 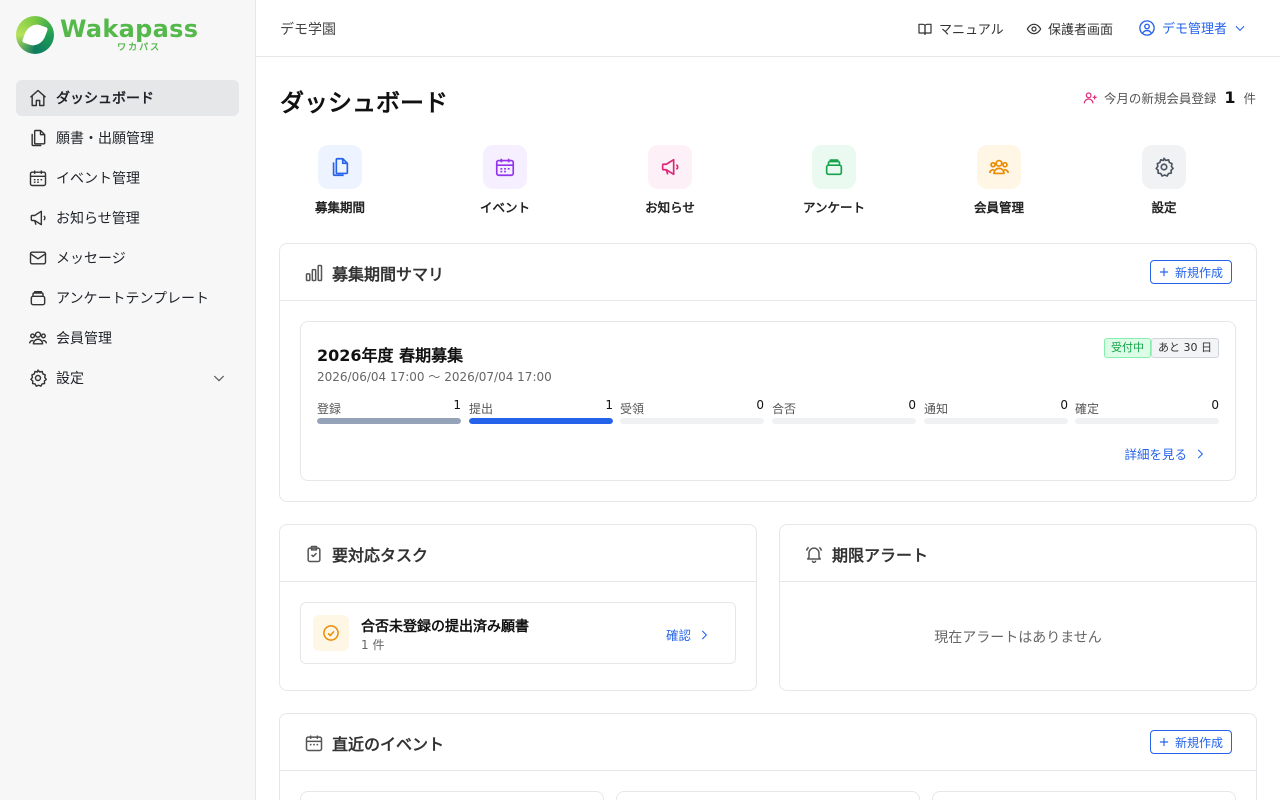 I want to click on brand-name: Wakapass, so click(x=129, y=29).